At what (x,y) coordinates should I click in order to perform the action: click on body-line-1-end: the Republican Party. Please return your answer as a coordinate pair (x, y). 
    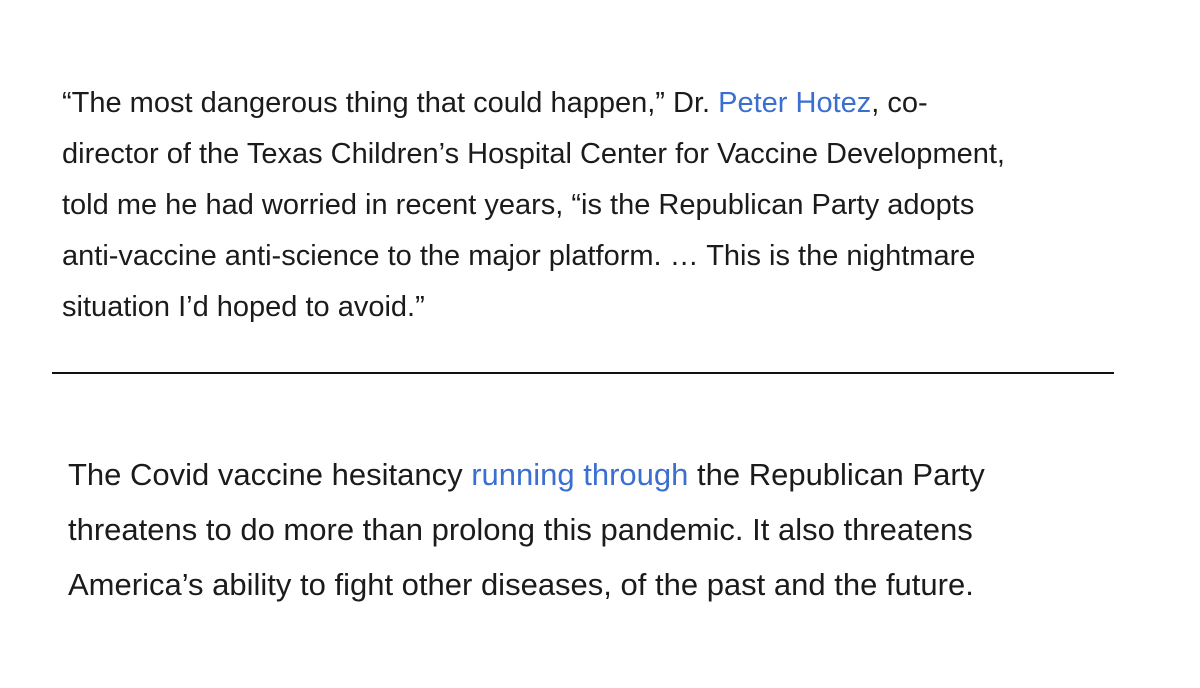
    Looking at the image, I should click on (836, 474).